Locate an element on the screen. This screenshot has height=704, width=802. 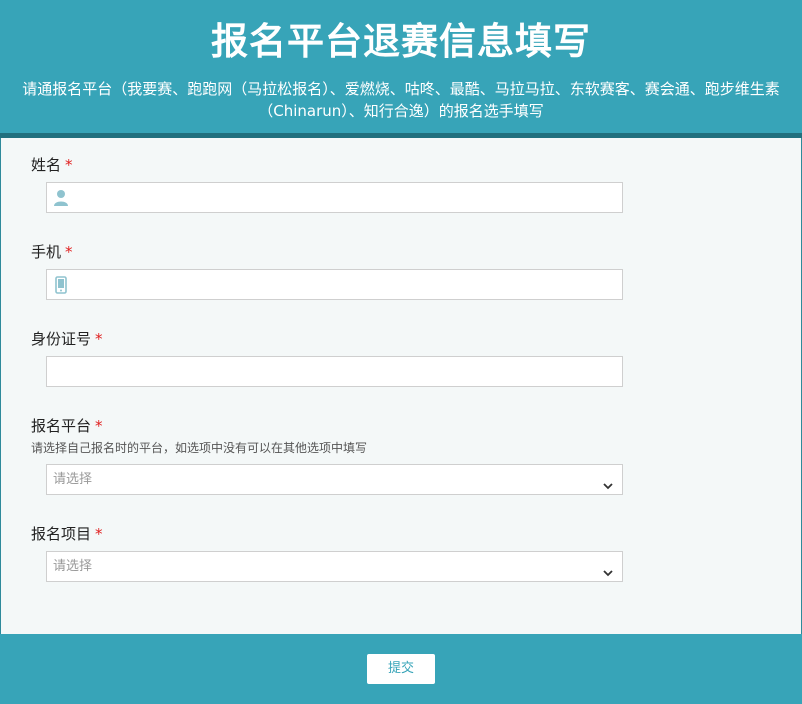
id-number-label: 身份证号 * is located at coordinates (67, 339).